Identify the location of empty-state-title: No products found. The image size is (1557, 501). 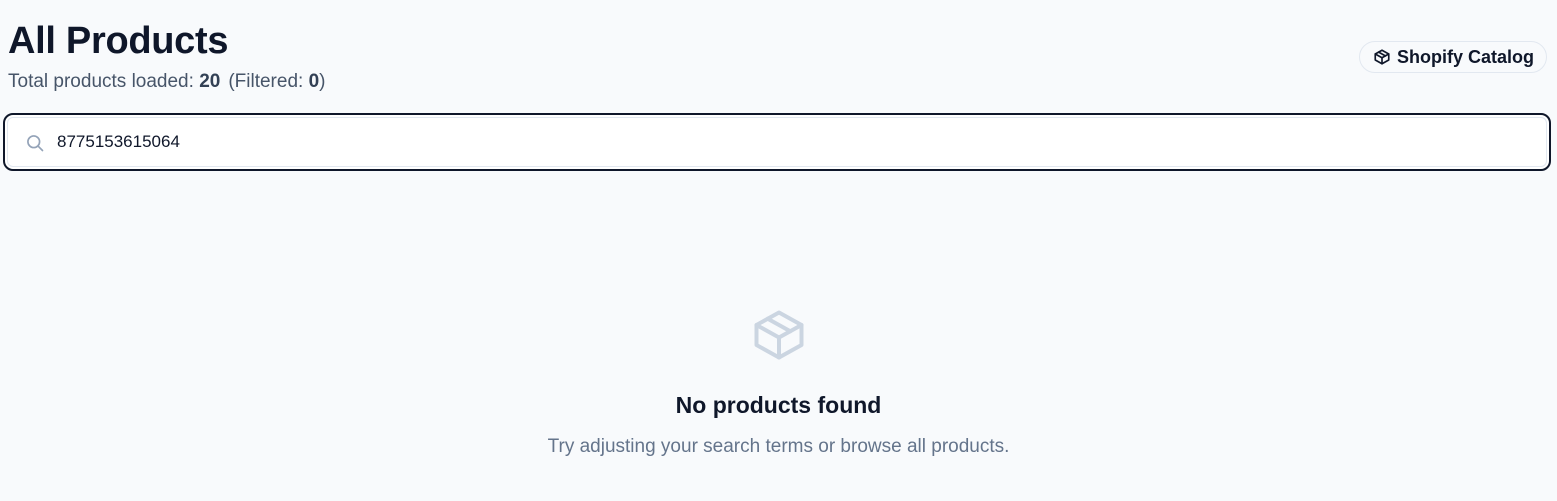
(778, 405).